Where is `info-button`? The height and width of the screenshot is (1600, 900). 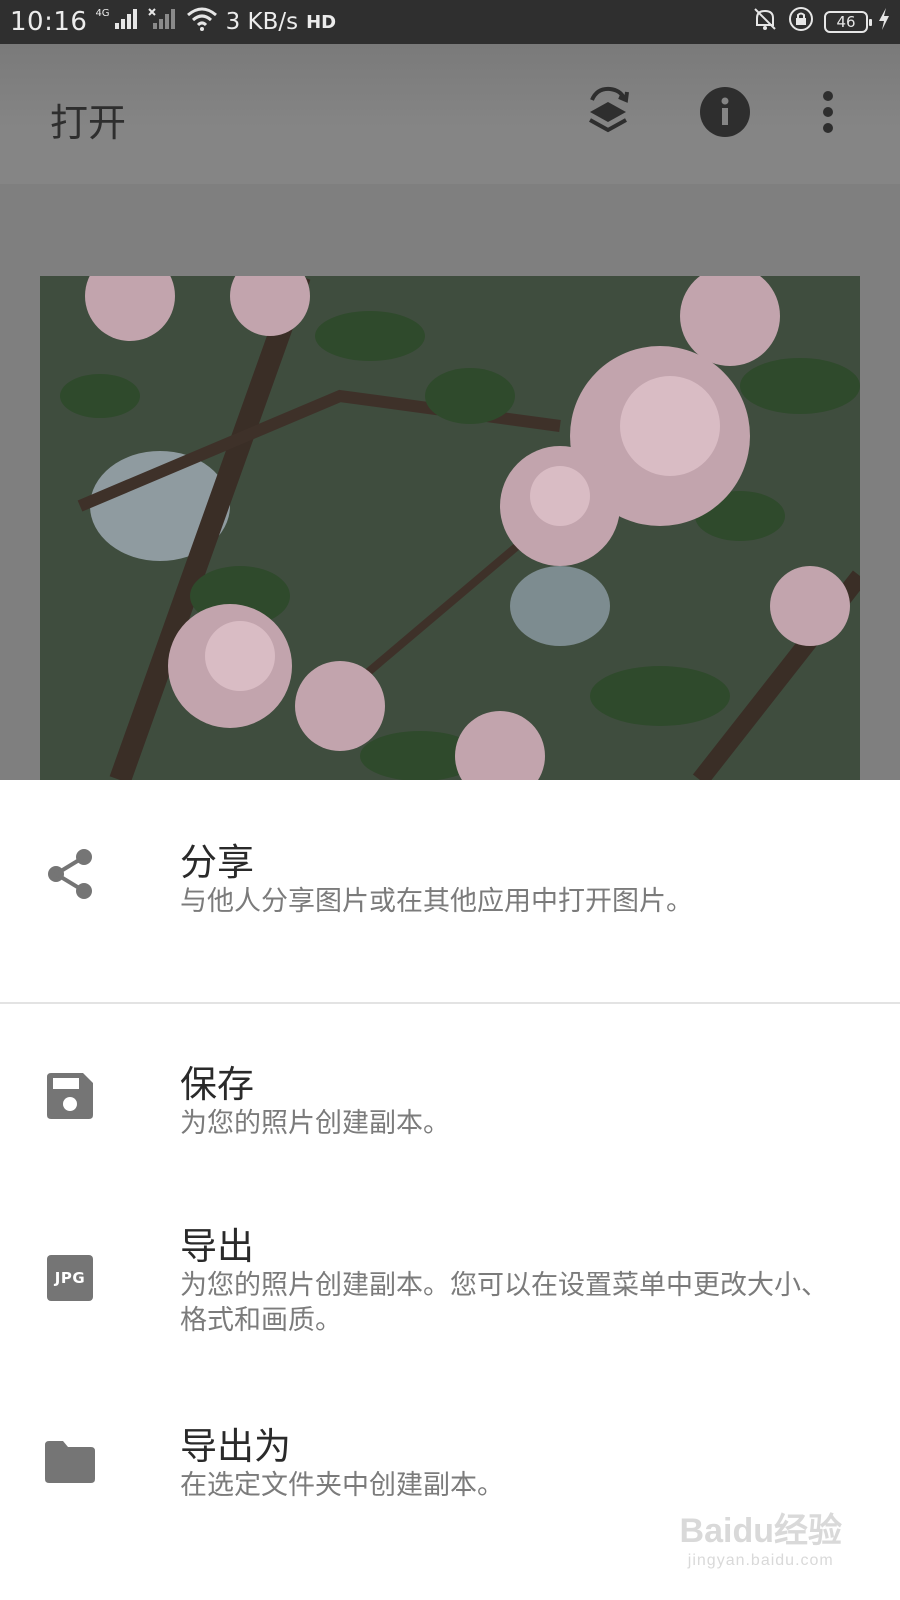 info-button is located at coordinates (725, 112).